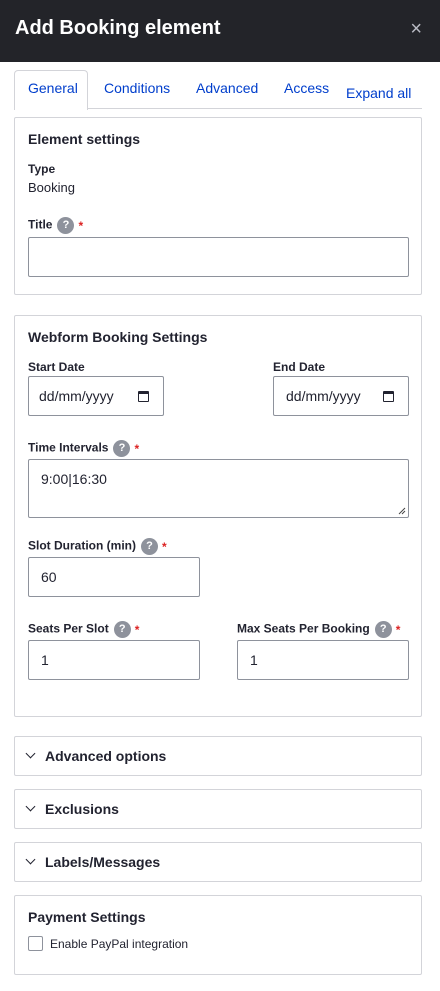 This screenshot has height=991, width=440. Describe the element at coordinates (68, 628) in the screenshot. I see `seats-per-slot-label-text: Seats Per Slot` at that location.